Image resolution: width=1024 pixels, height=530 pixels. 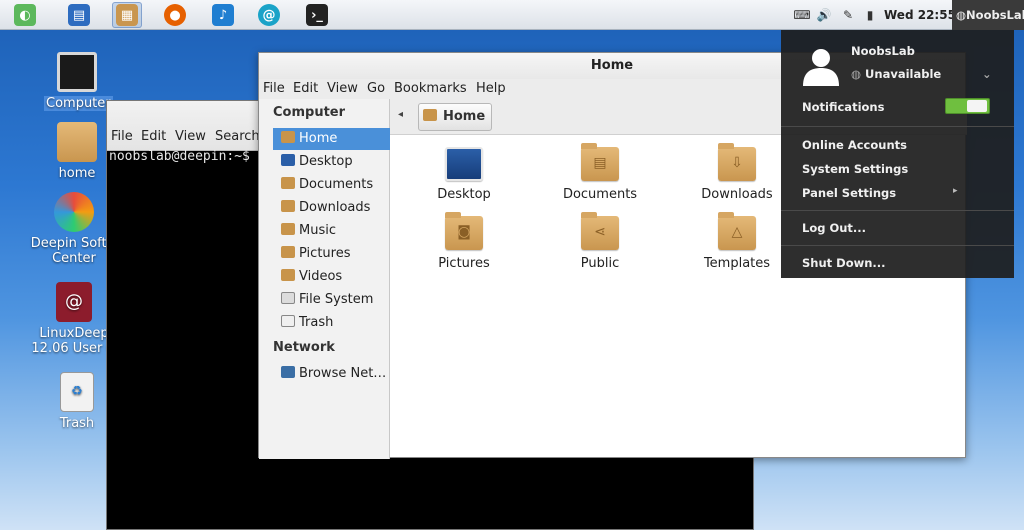 What do you see at coordinates (288, 252) in the screenshot?
I see `pictures-icon` at bounding box center [288, 252].